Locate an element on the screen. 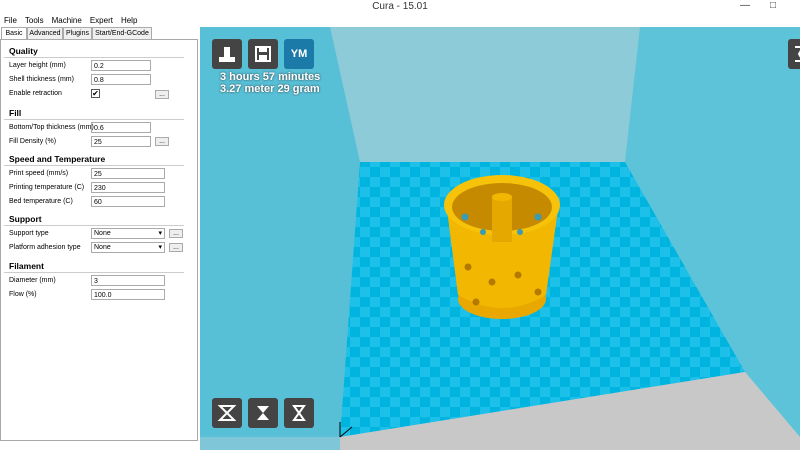  load-model-button is located at coordinates (227, 54).